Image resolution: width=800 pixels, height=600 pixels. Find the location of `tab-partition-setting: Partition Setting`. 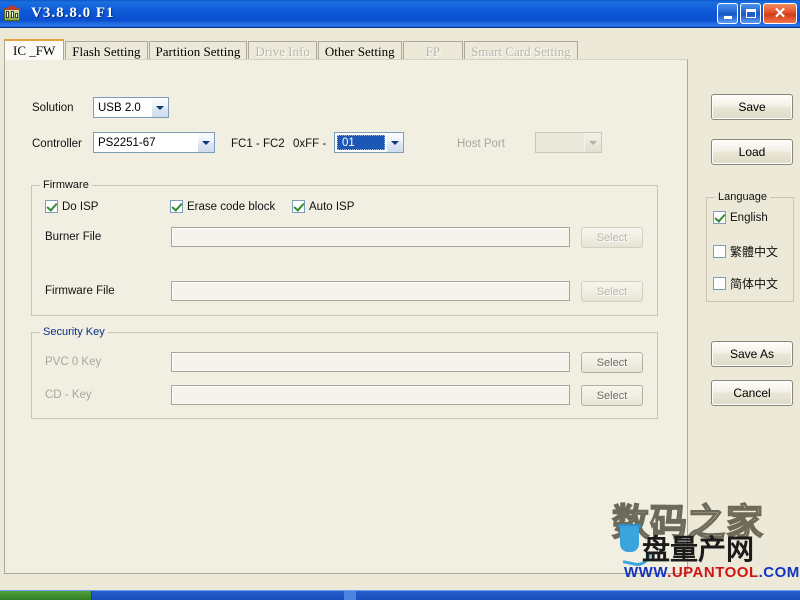

tab-partition-setting: Partition Setting is located at coordinates (198, 50).